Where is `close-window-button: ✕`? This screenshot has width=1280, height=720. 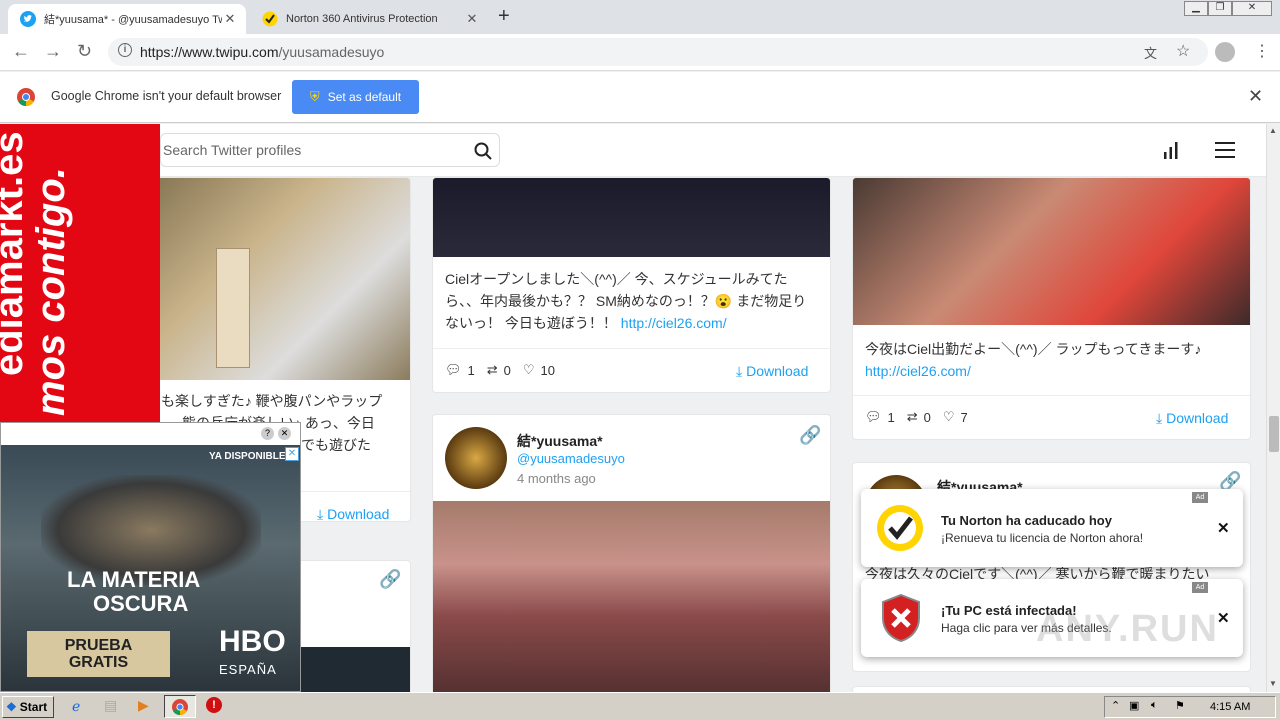 close-window-button: ✕ is located at coordinates (1252, 8).